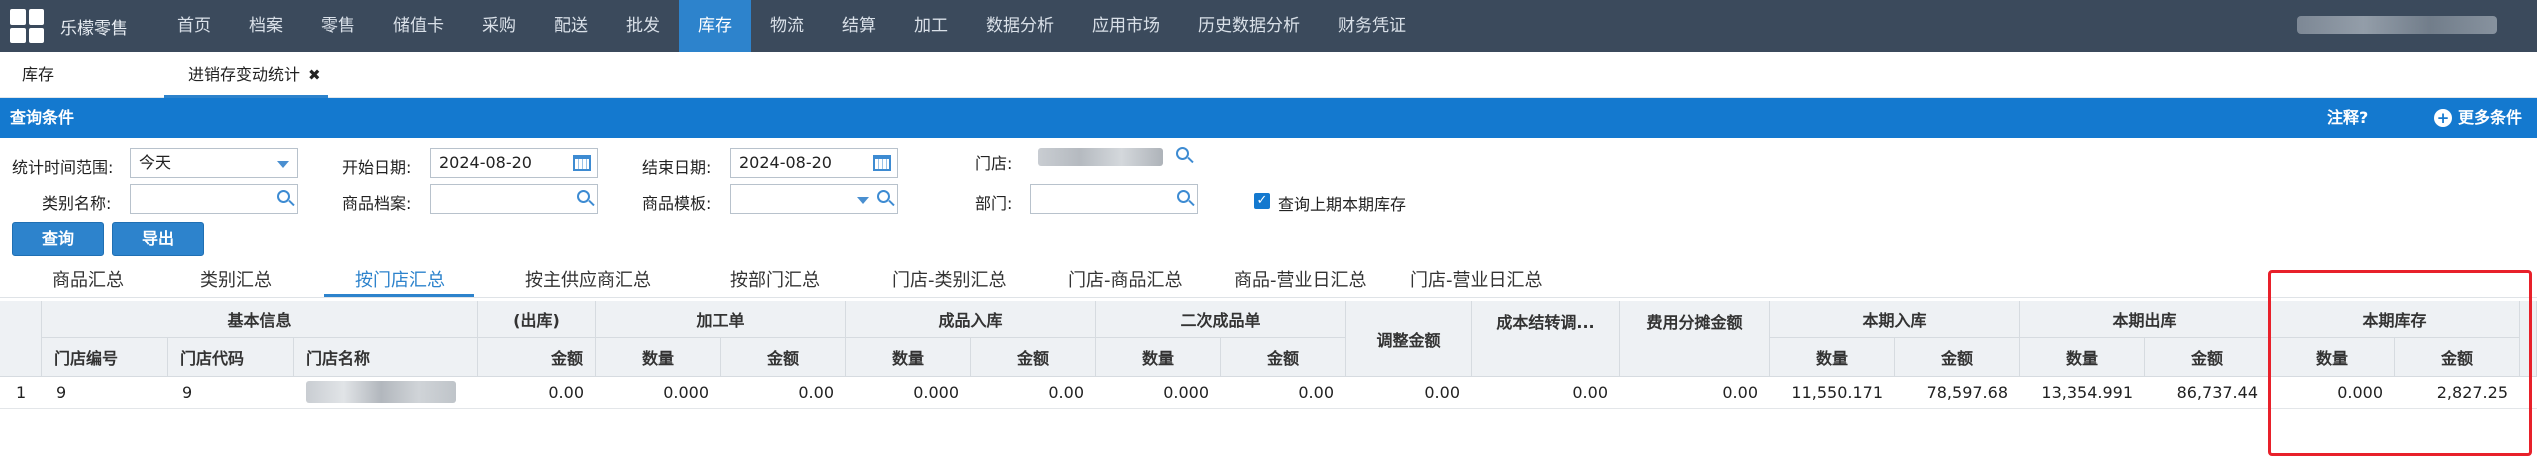  I want to click on query-bar-title: 查询条件, so click(42, 117).